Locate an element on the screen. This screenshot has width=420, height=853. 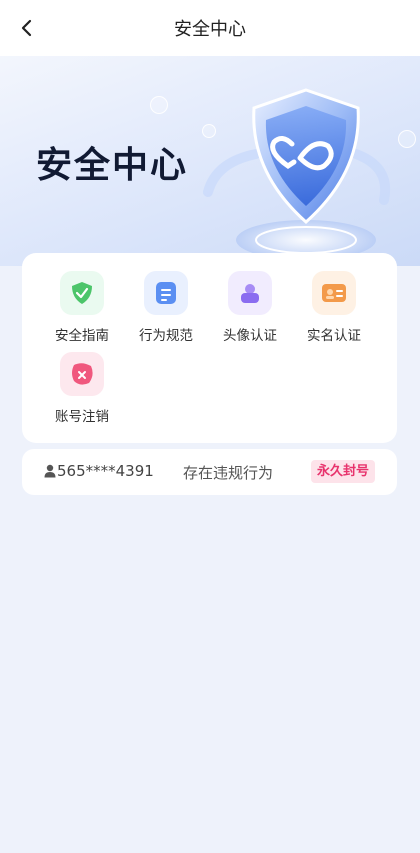
account-status-text: 存在违规行为 is located at coordinates (228, 473).